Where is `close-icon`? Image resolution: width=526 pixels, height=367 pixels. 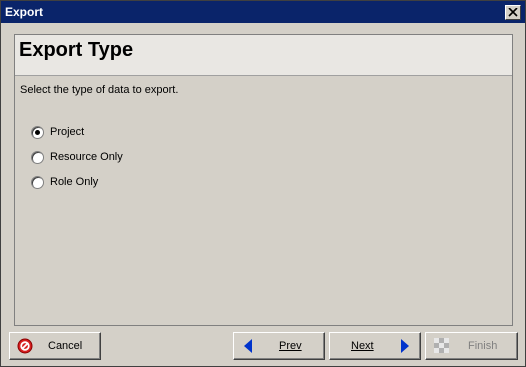
close-icon is located at coordinates (513, 12).